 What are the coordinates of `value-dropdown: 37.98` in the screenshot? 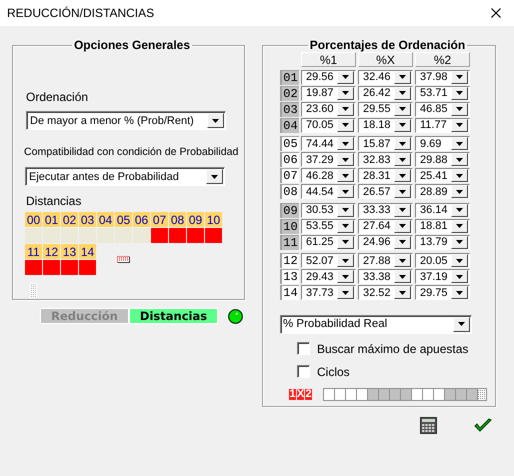 It's located at (442, 77).